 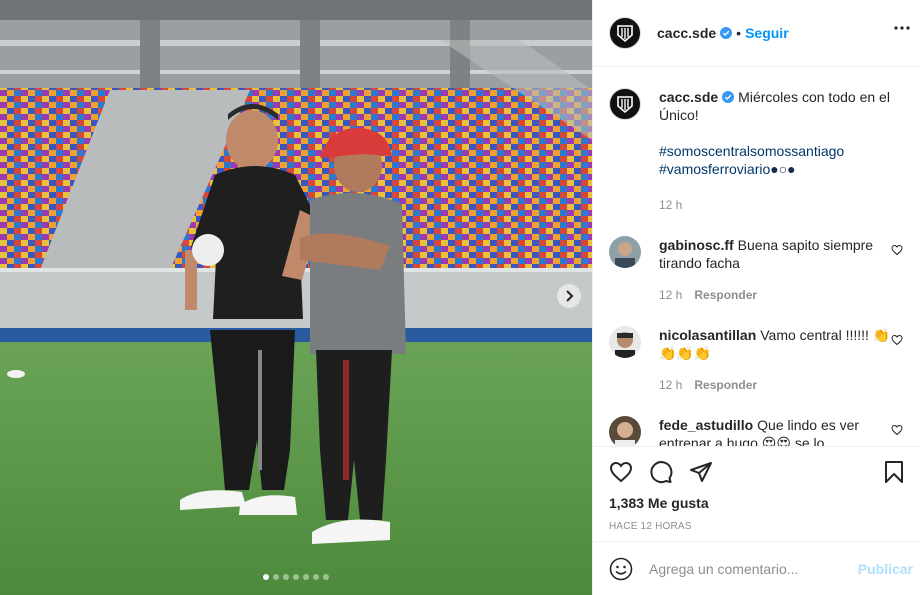 What do you see at coordinates (686, 33) in the screenshot?
I see `author-username: cacc.sde` at bounding box center [686, 33].